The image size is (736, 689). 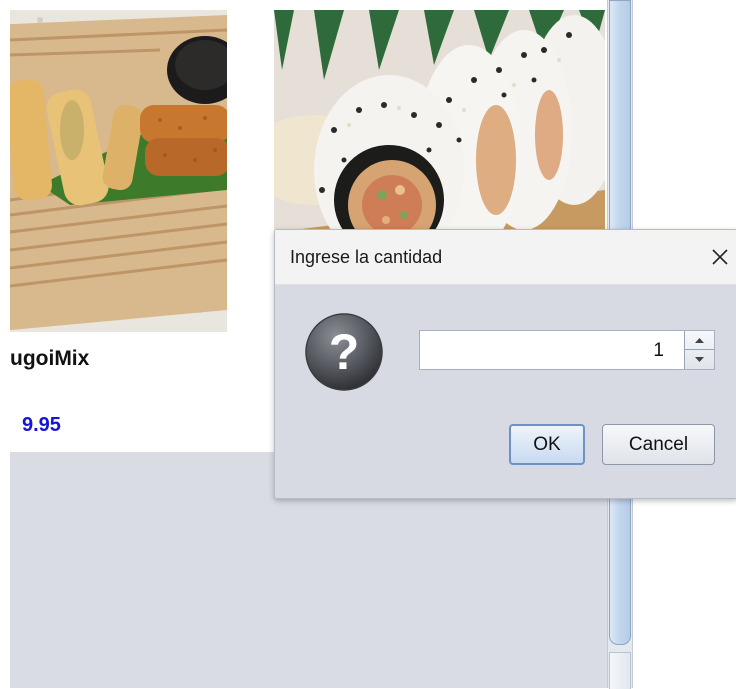 What do you see at coordinates (50, 358) in the screenshot?
I see `product-name: ugoiMix` at bounding box center [50, 358].